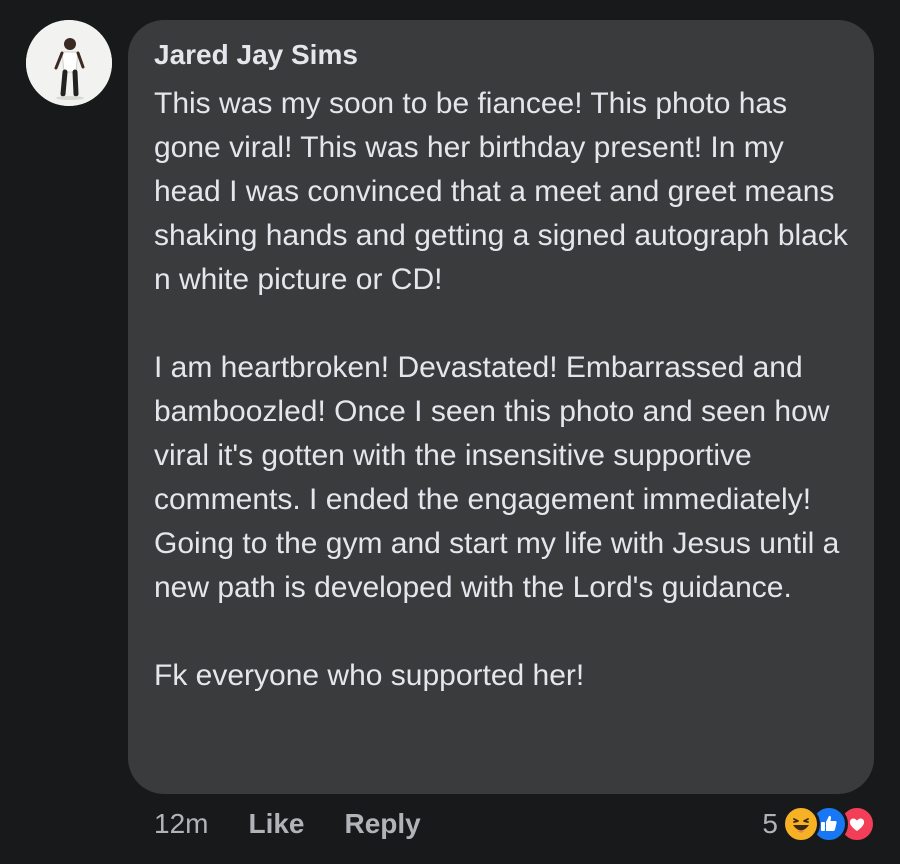 This screenshot has height=864, width=900. I want to click on comment-paragraph-3: Fk everyone who supported her!, so click(369, 675).